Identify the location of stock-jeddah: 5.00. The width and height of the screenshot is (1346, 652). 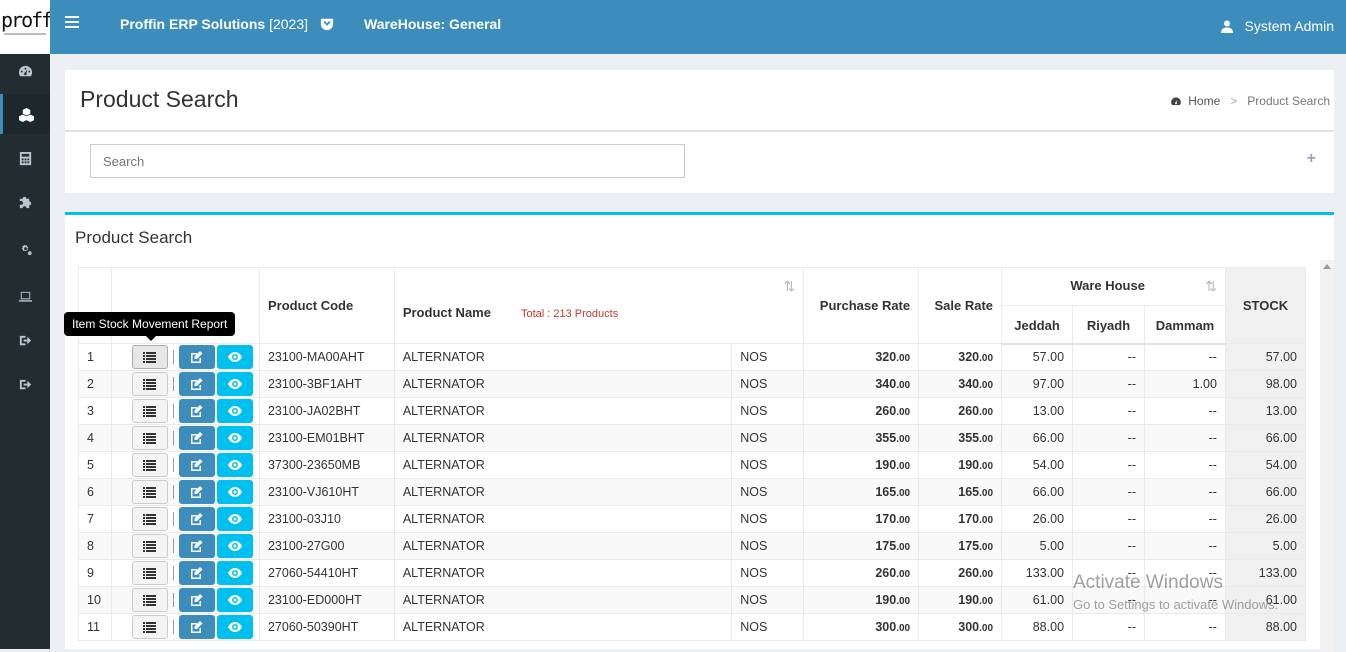
(1037, 546).